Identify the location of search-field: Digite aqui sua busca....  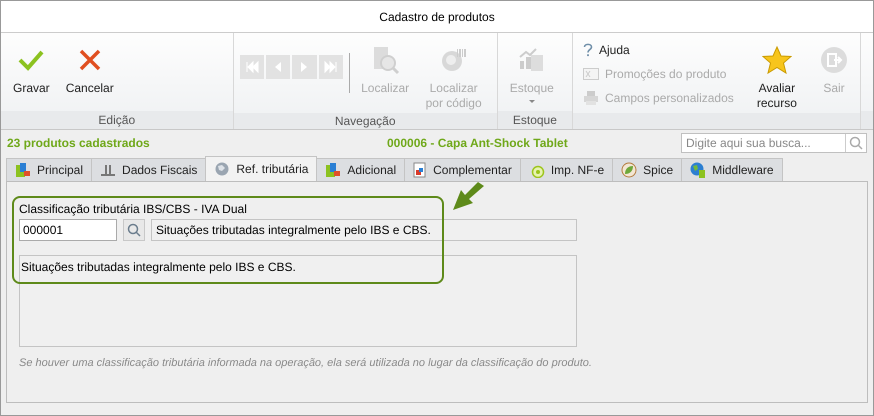
(774, 143).